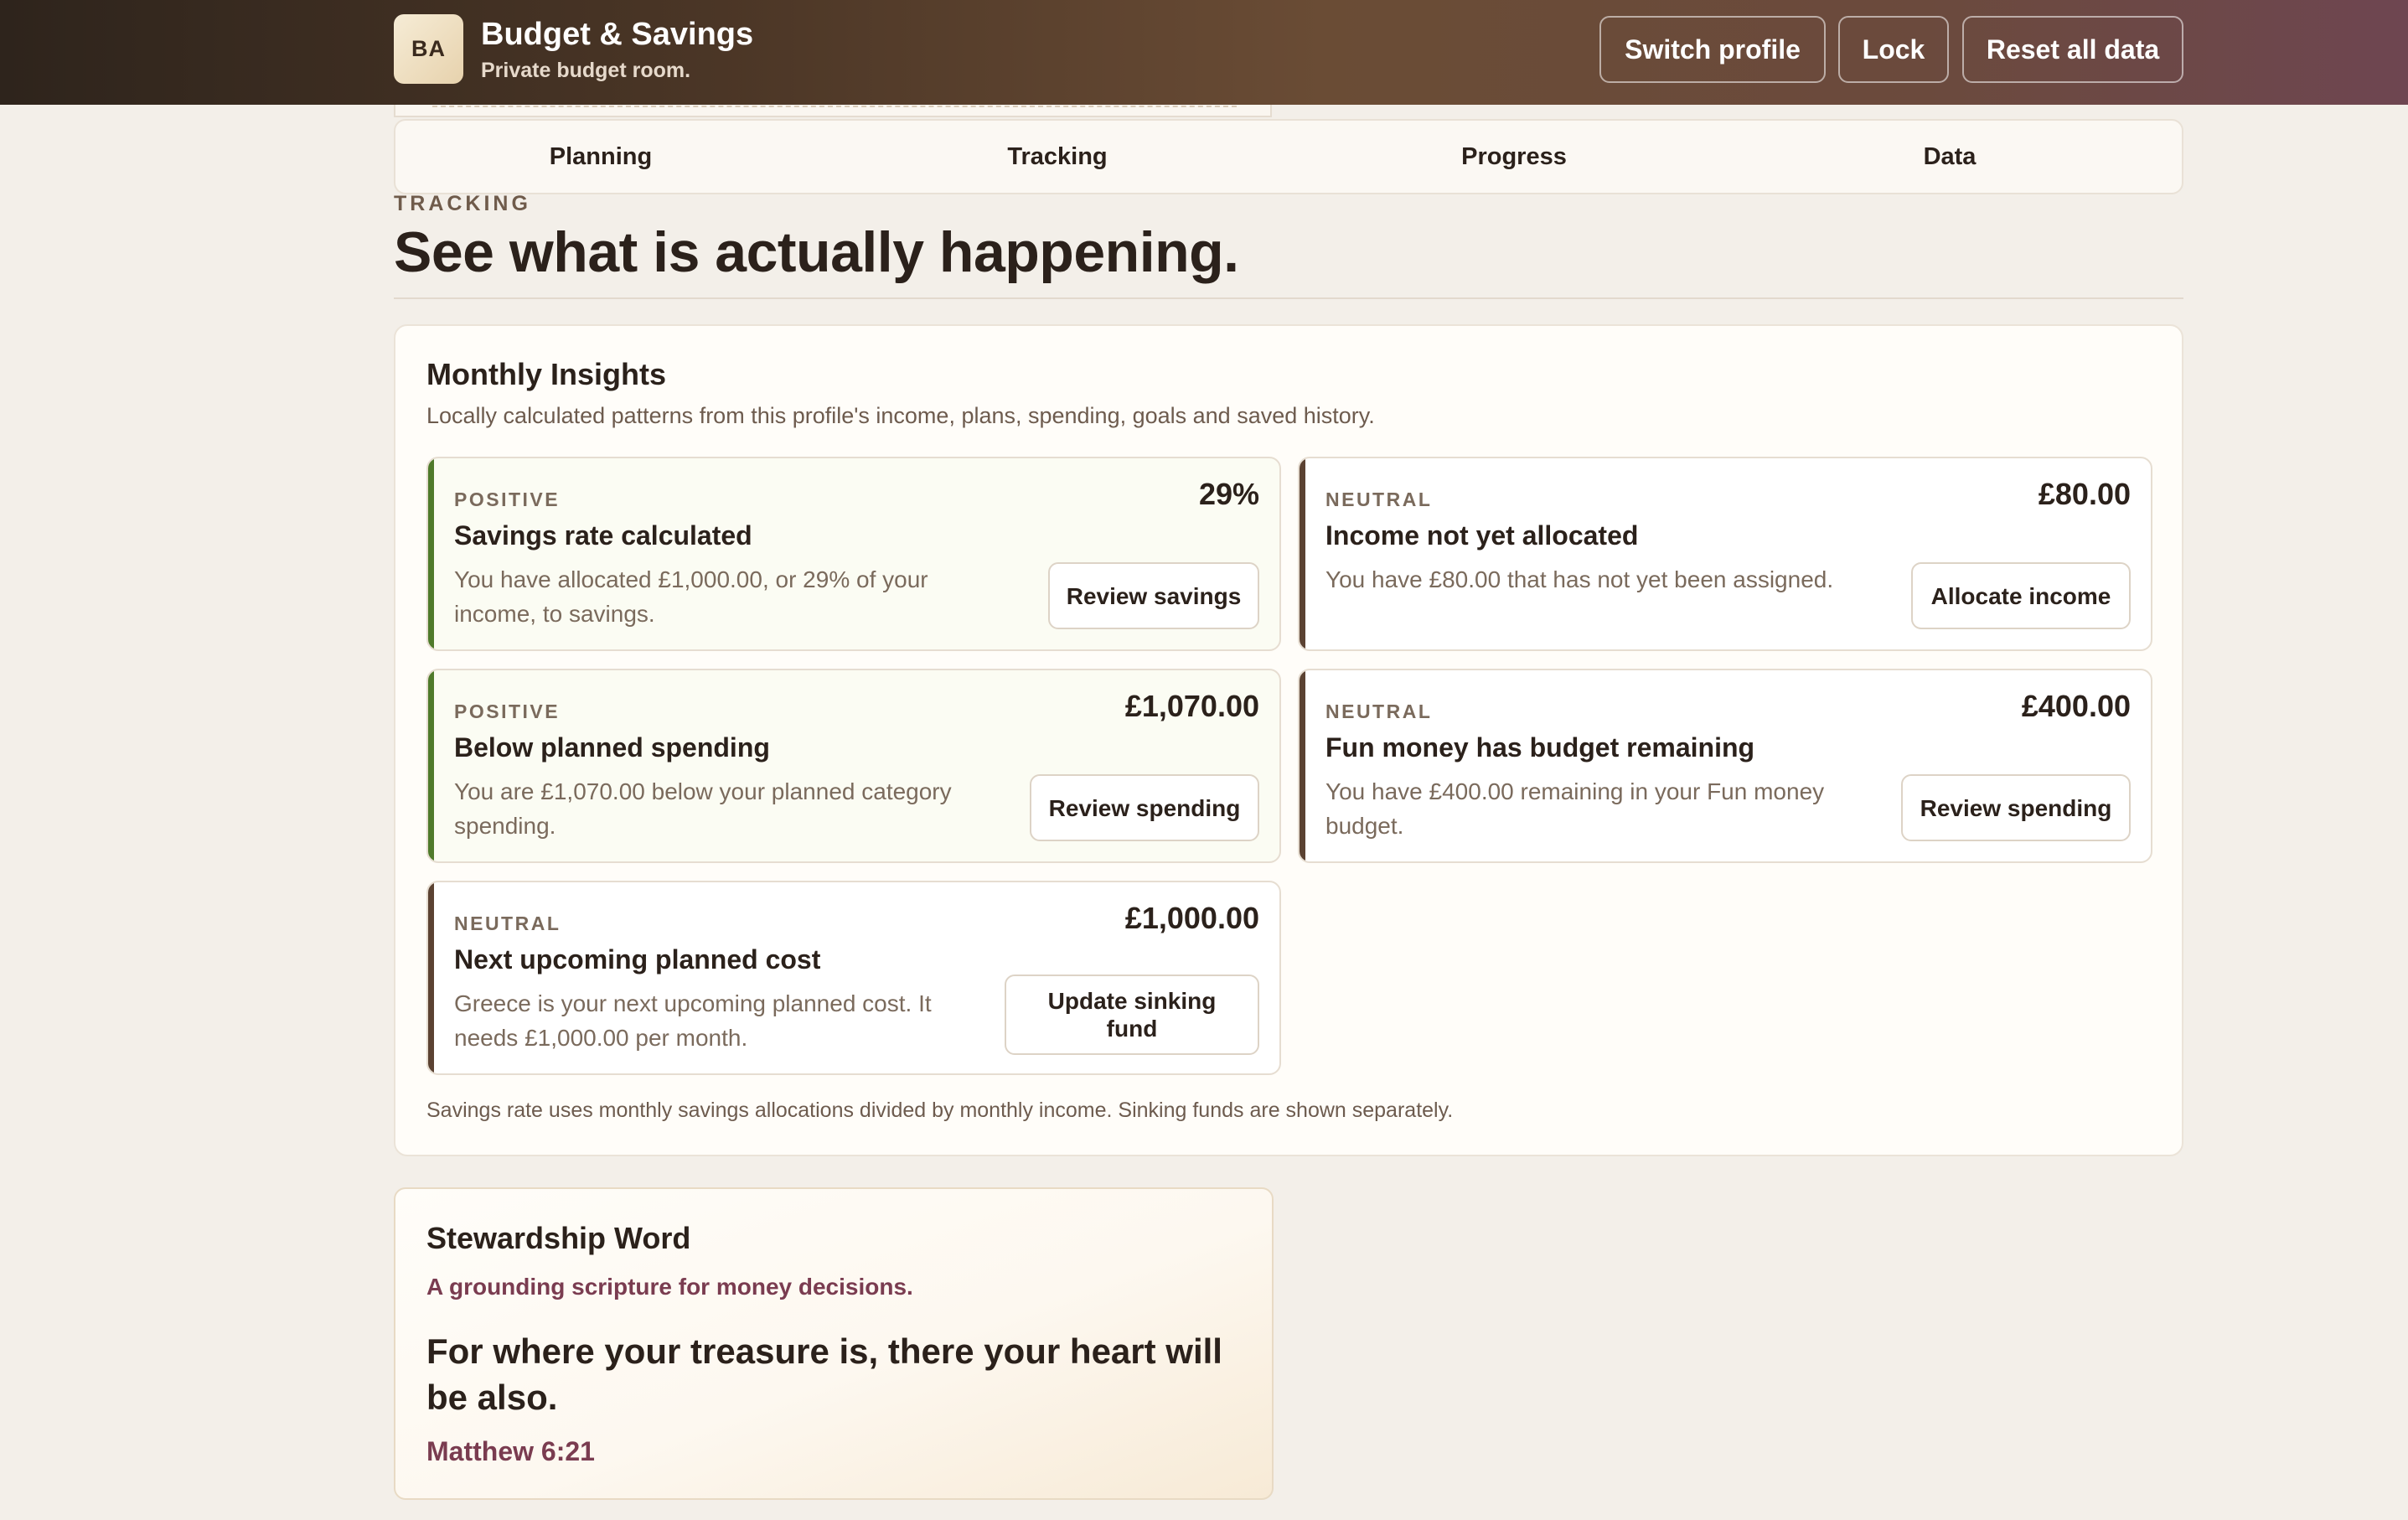 Image resolution: width=2408 pixels, height=1520 pixels. Describe the element at coordinates (1288, 156) in the screenshot. I see `section-tabs: Planning Tracking Progress Data` at that location.